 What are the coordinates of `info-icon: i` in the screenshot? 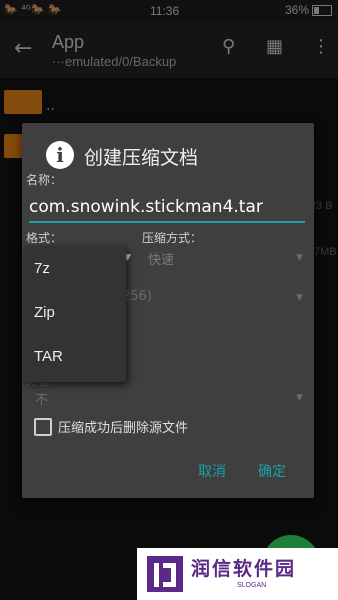 It's located at (60, 155).